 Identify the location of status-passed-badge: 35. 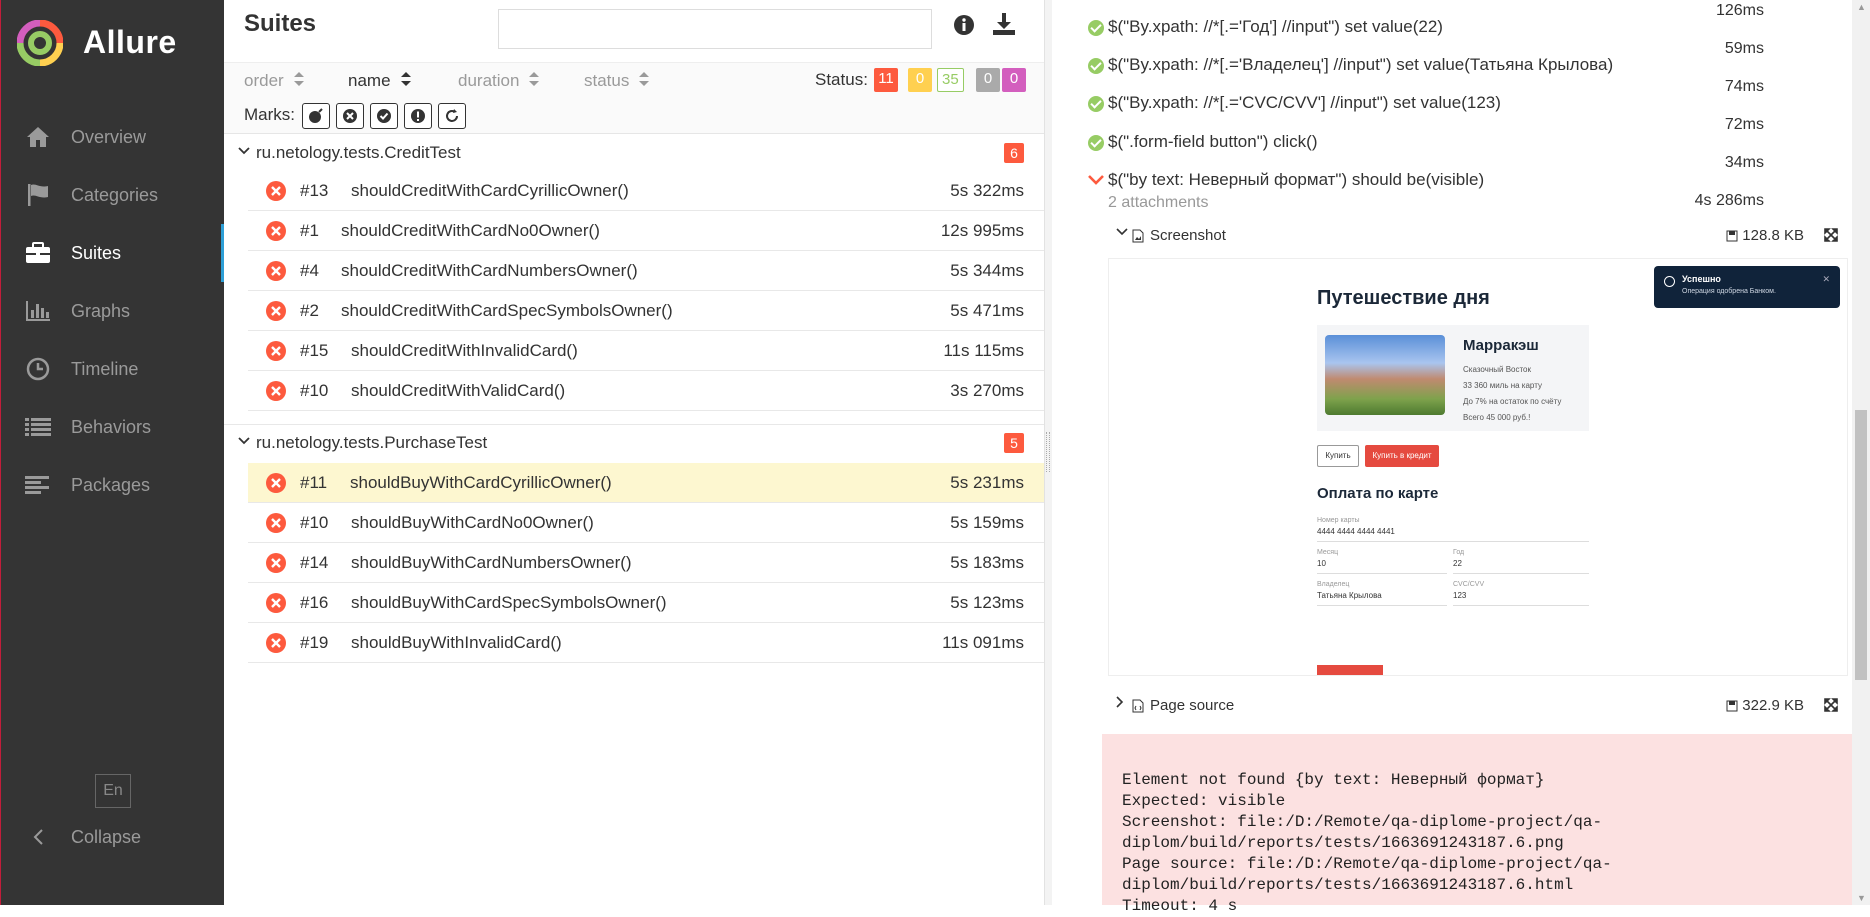
(950, 80).